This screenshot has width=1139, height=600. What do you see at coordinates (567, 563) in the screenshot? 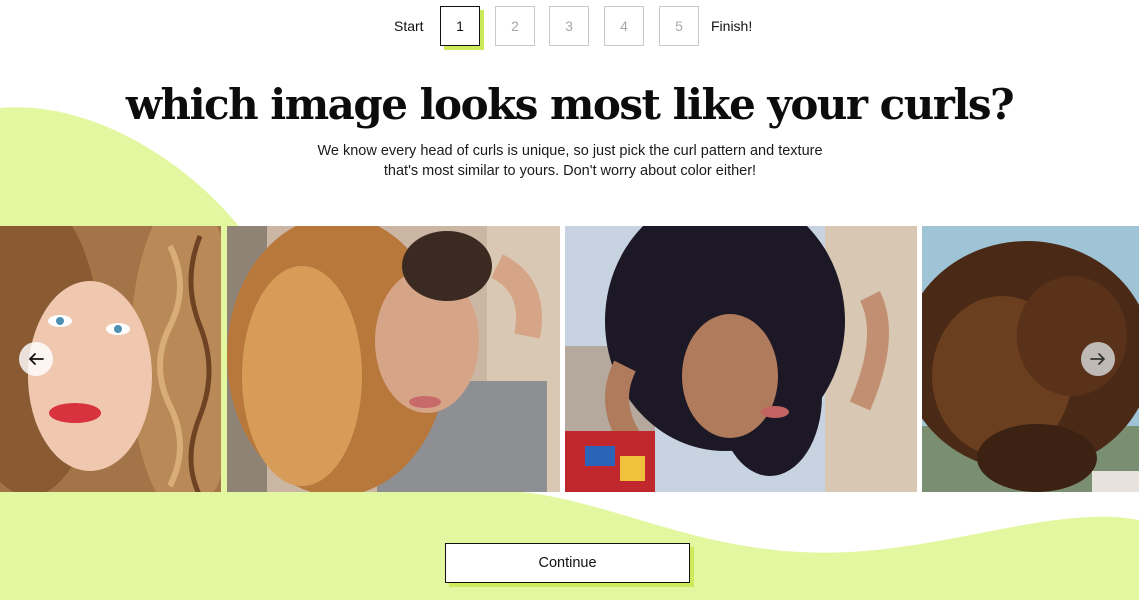
I see `continue-button: Continue` at bounding box center [567, 563].